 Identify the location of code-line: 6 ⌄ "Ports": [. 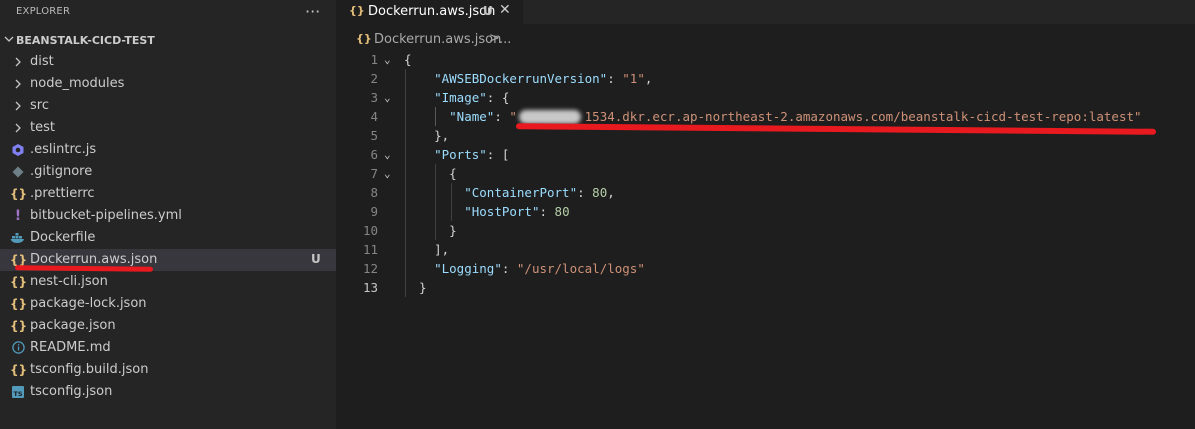
(765, 154).